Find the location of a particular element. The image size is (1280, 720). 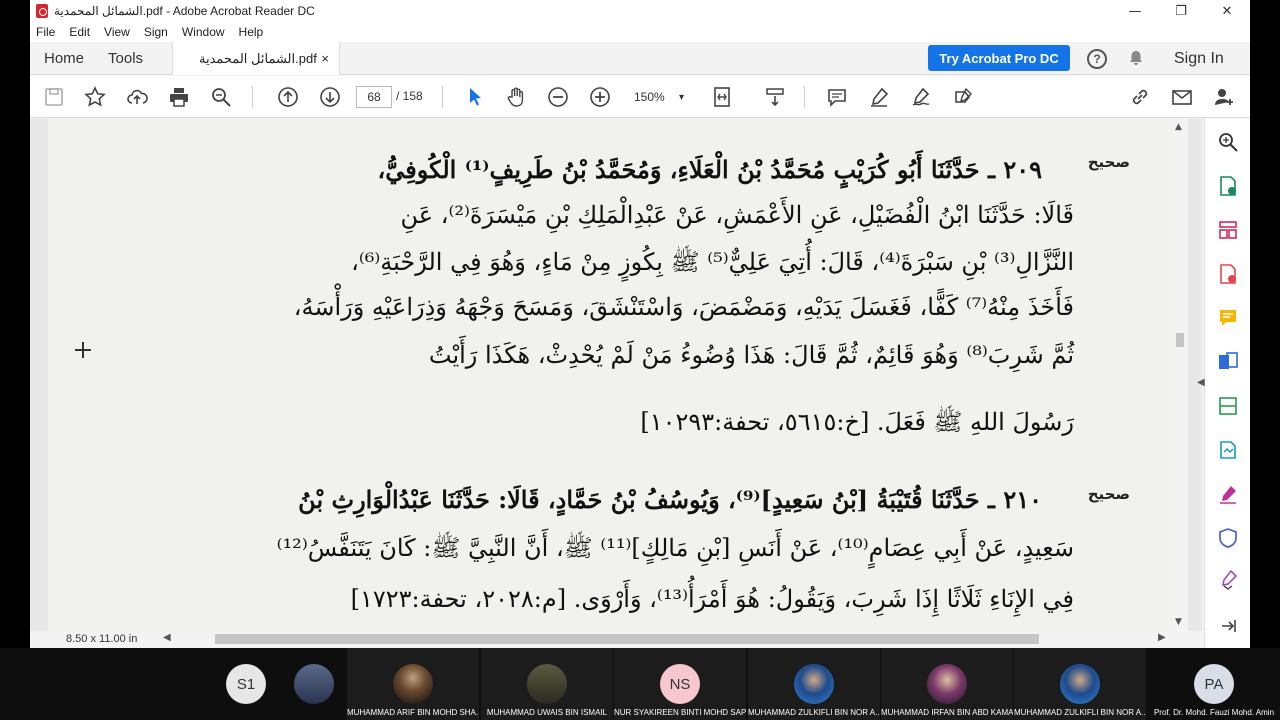

menu-edit: Edit is located at coordinates (79, 32).